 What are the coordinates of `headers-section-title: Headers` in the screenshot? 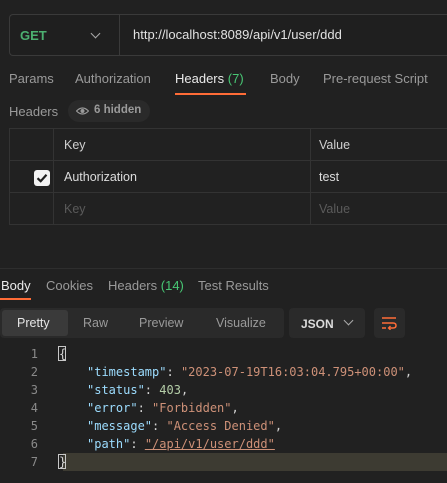 It's located at (34, 111).